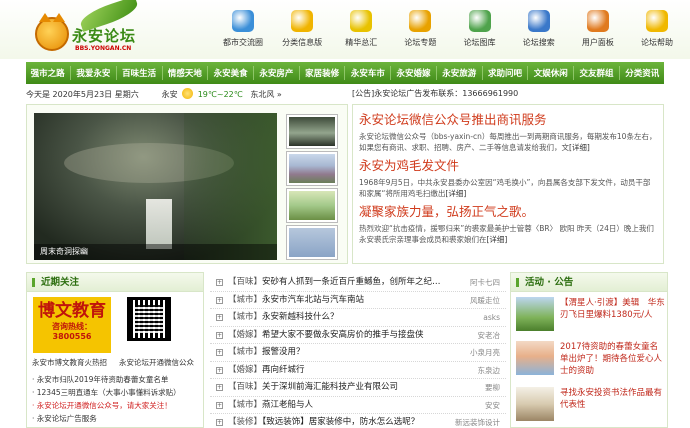  Describe the element at coordinates (485, 282) in the screenshot. I see `thread-author: 阿卡七四` at that location.